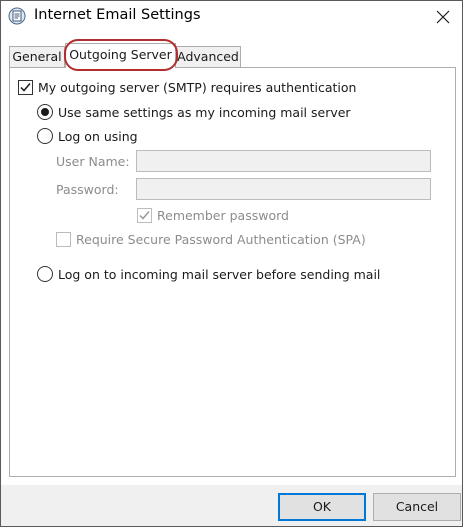  Describe the element at coordinates (117, 15) in the screenshot. I see `window-title: Internet Email Settings` at that location.